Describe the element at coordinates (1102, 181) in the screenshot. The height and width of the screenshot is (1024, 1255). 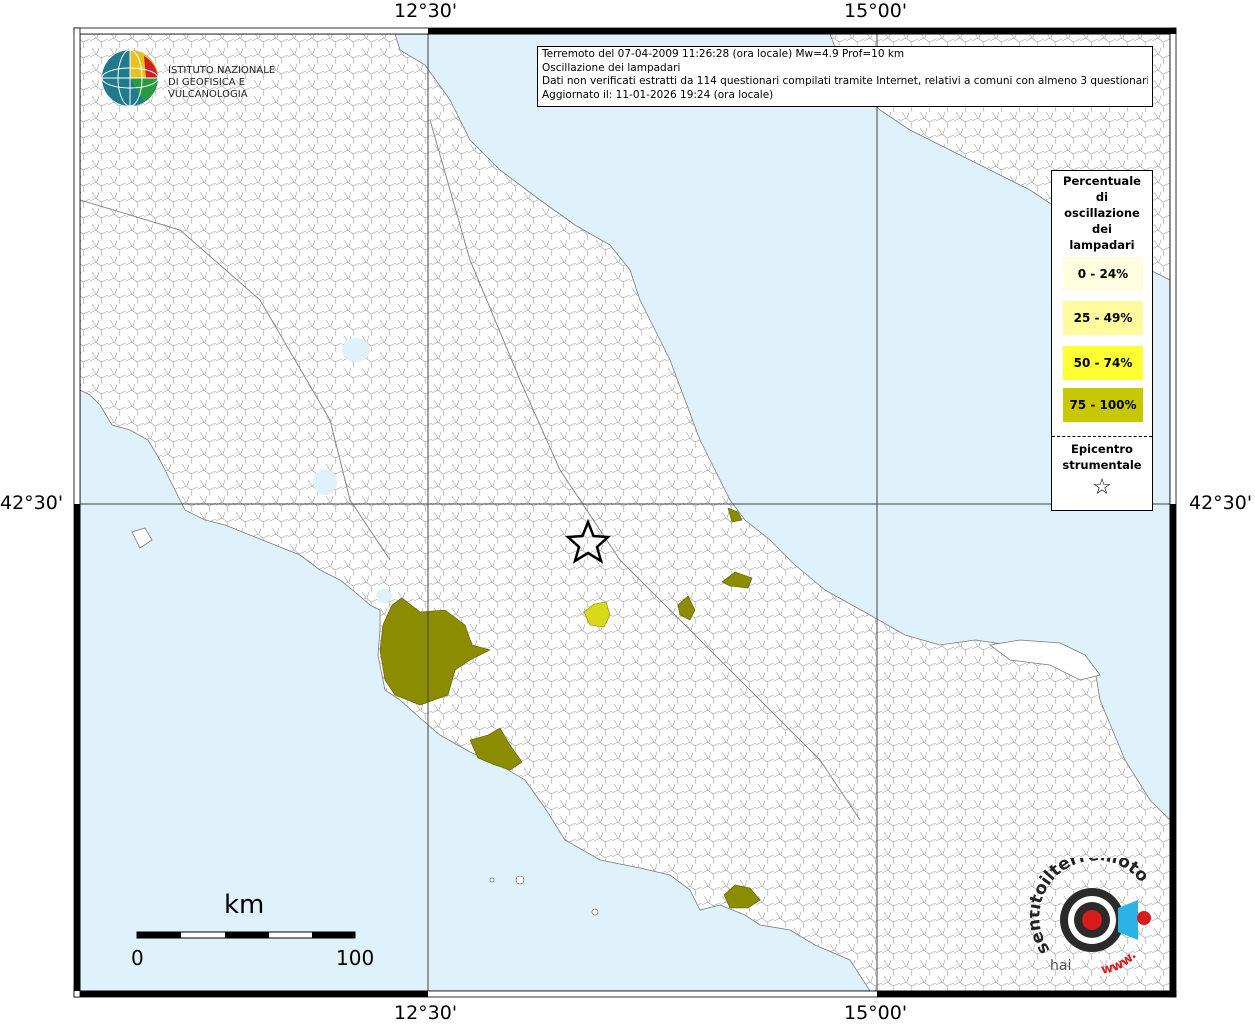
I see `legend-title-line: Percentuale` at that location.